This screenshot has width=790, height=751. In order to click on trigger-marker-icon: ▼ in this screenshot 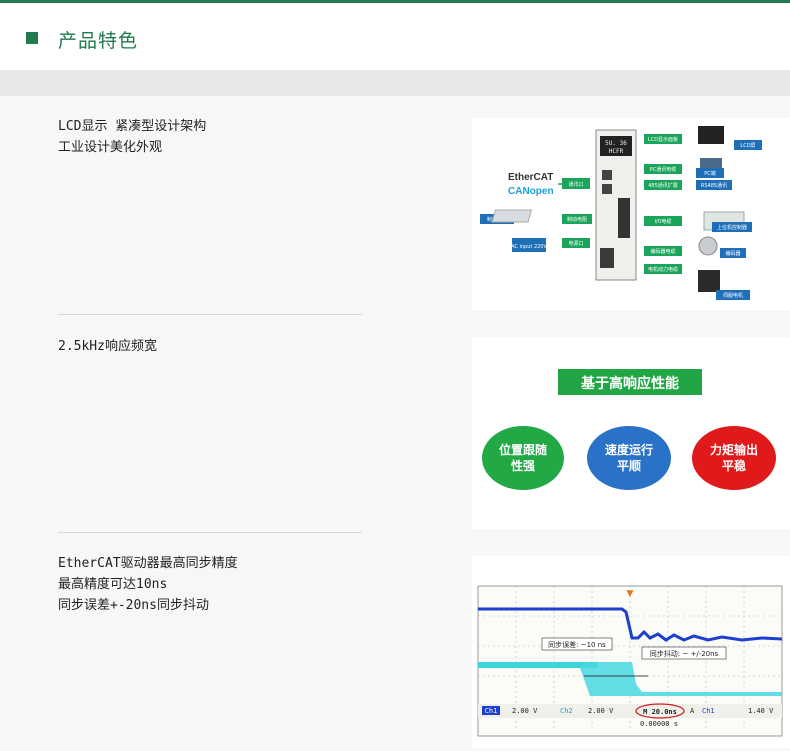, I will do `click(630, 594)`.